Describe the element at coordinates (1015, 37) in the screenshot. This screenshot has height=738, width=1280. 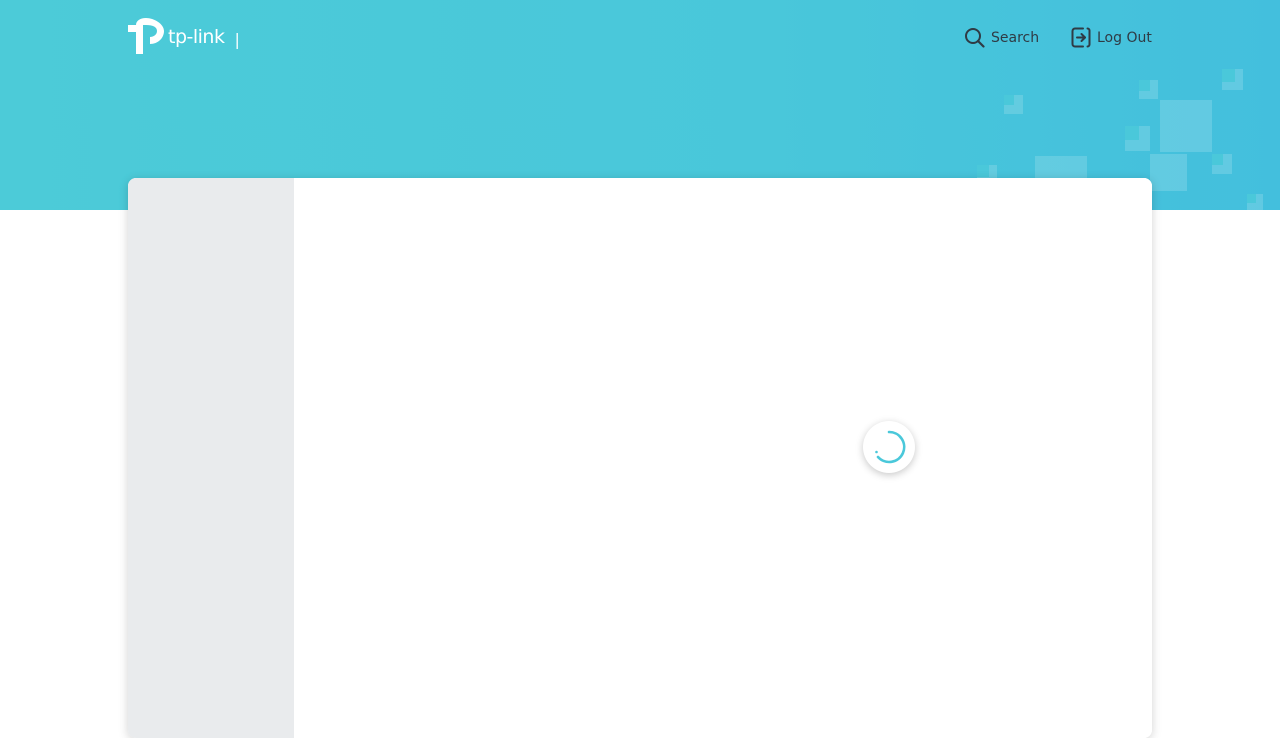
I see `search-label: Search` at that location.